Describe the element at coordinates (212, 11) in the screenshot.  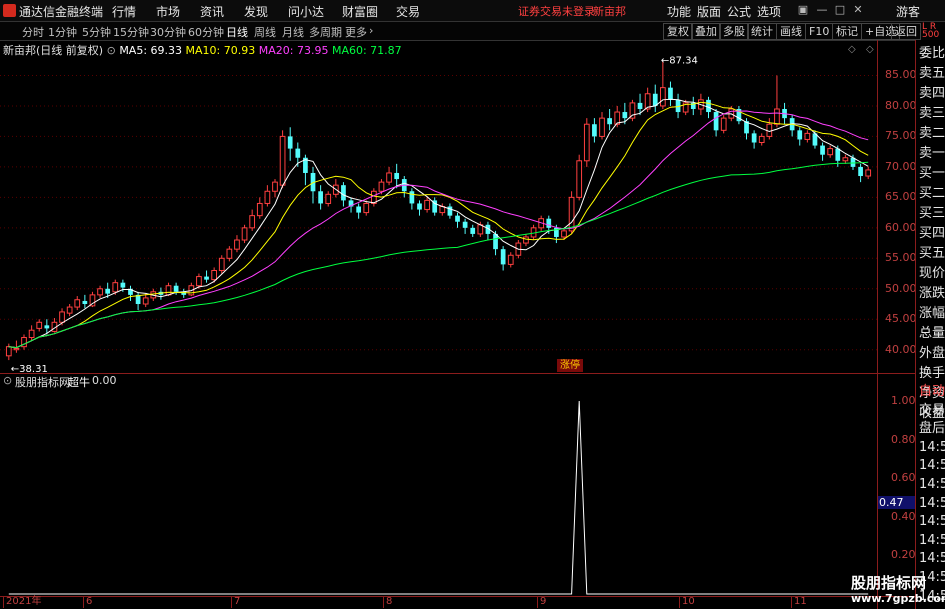
I see `menu-item-news: 资讯` at that location.